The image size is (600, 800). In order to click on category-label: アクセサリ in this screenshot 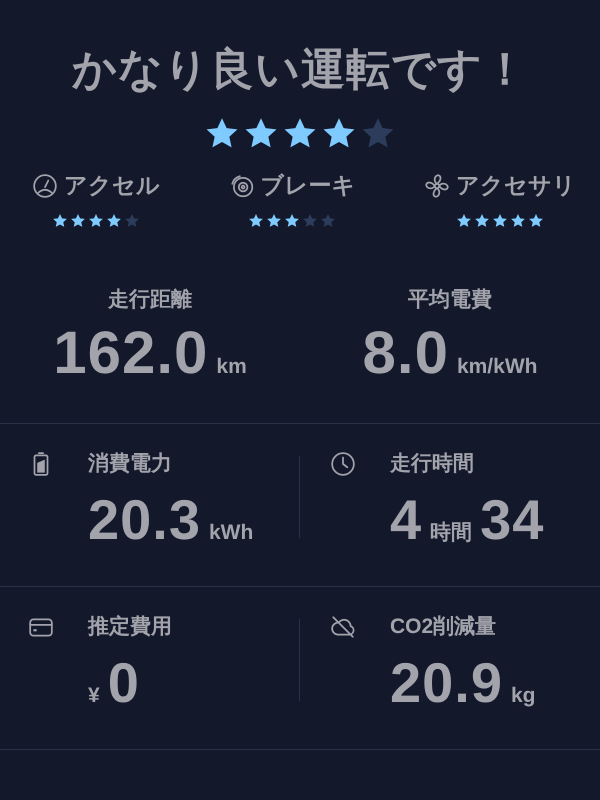, I will do `click(516, 185)`.